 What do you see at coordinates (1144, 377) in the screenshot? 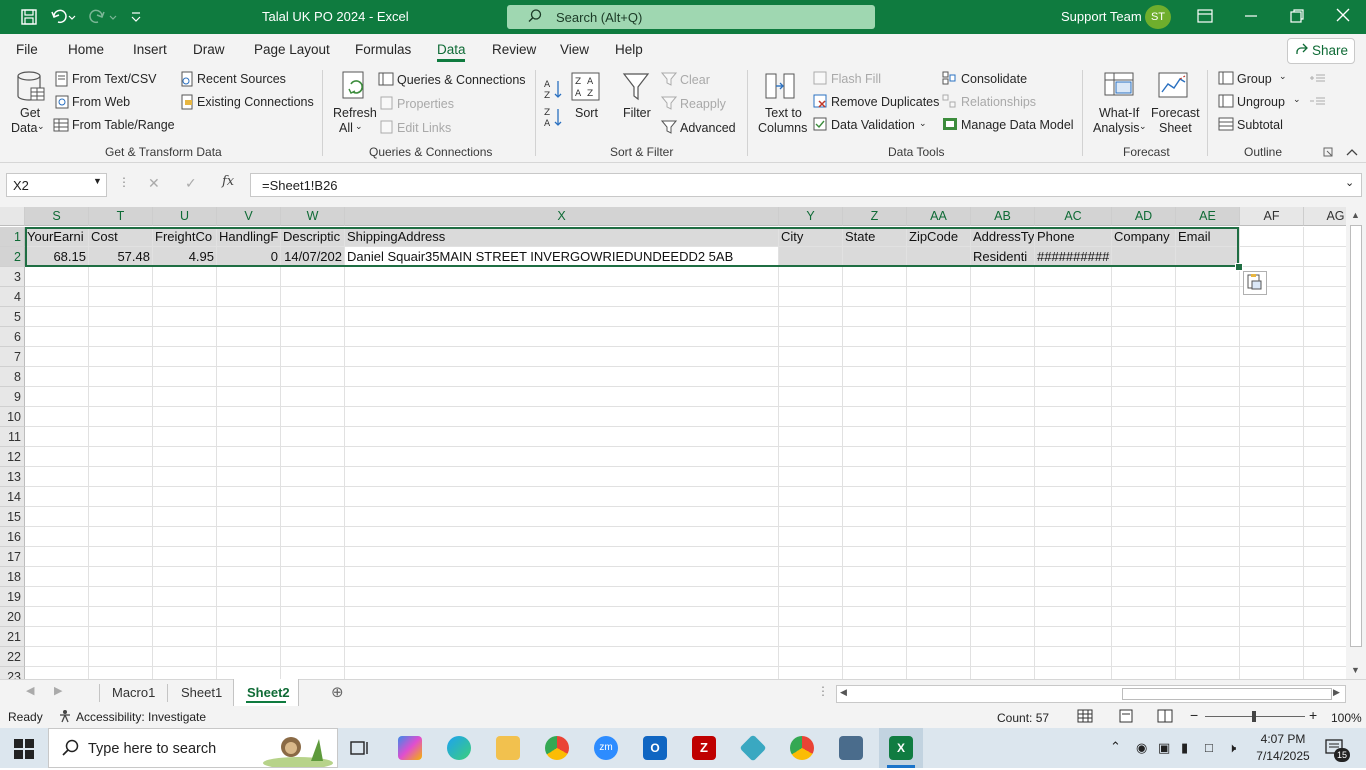
I see `cell-ad8` at bounding box center [1144, 377].